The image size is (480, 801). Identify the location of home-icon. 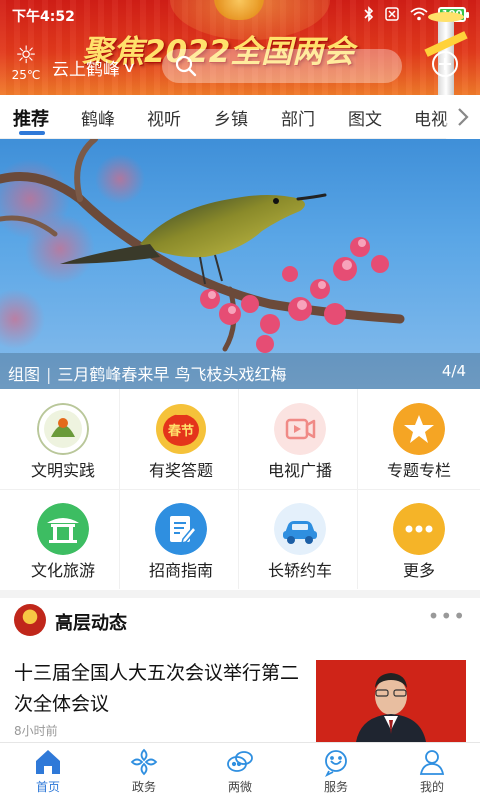
(48, 762).